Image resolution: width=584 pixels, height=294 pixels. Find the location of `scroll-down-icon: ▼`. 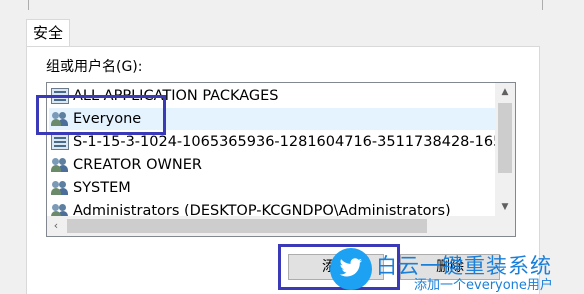

scroll-down-icon: ▼ is located at coordinates (505, 207).